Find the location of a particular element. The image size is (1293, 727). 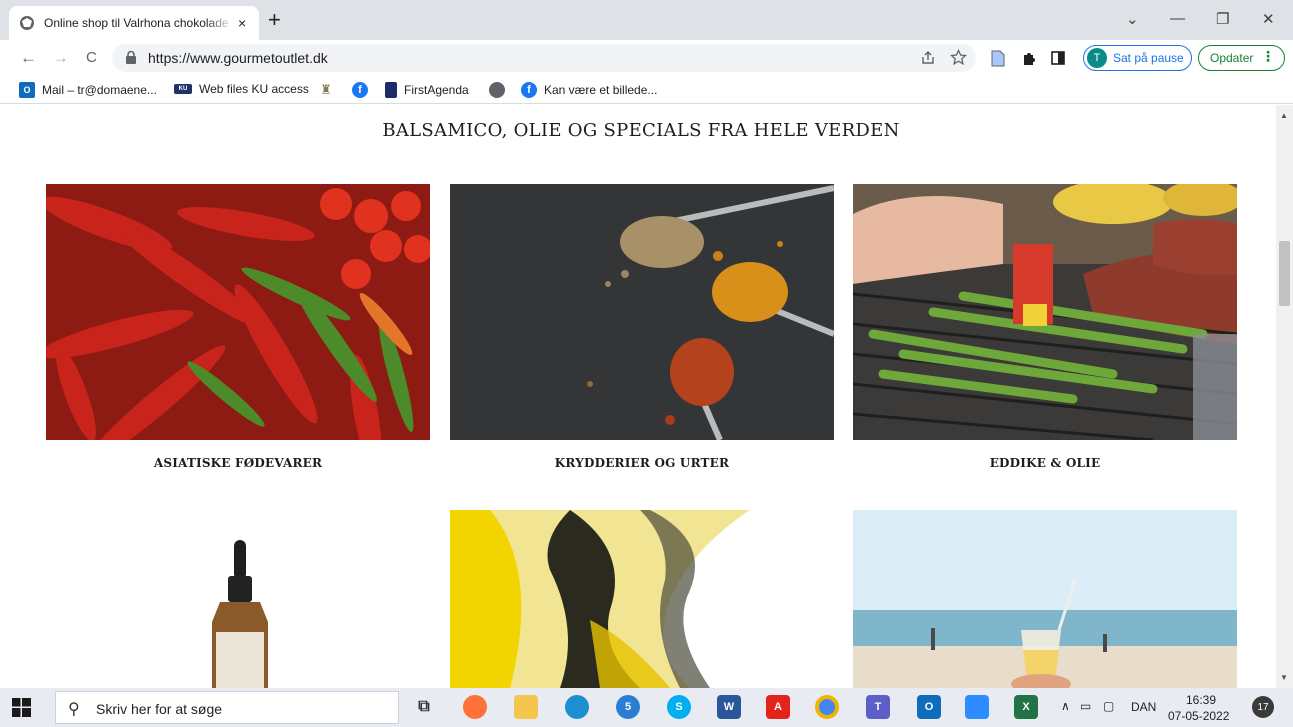

chrome-icon is located at coordinates (827, 707).